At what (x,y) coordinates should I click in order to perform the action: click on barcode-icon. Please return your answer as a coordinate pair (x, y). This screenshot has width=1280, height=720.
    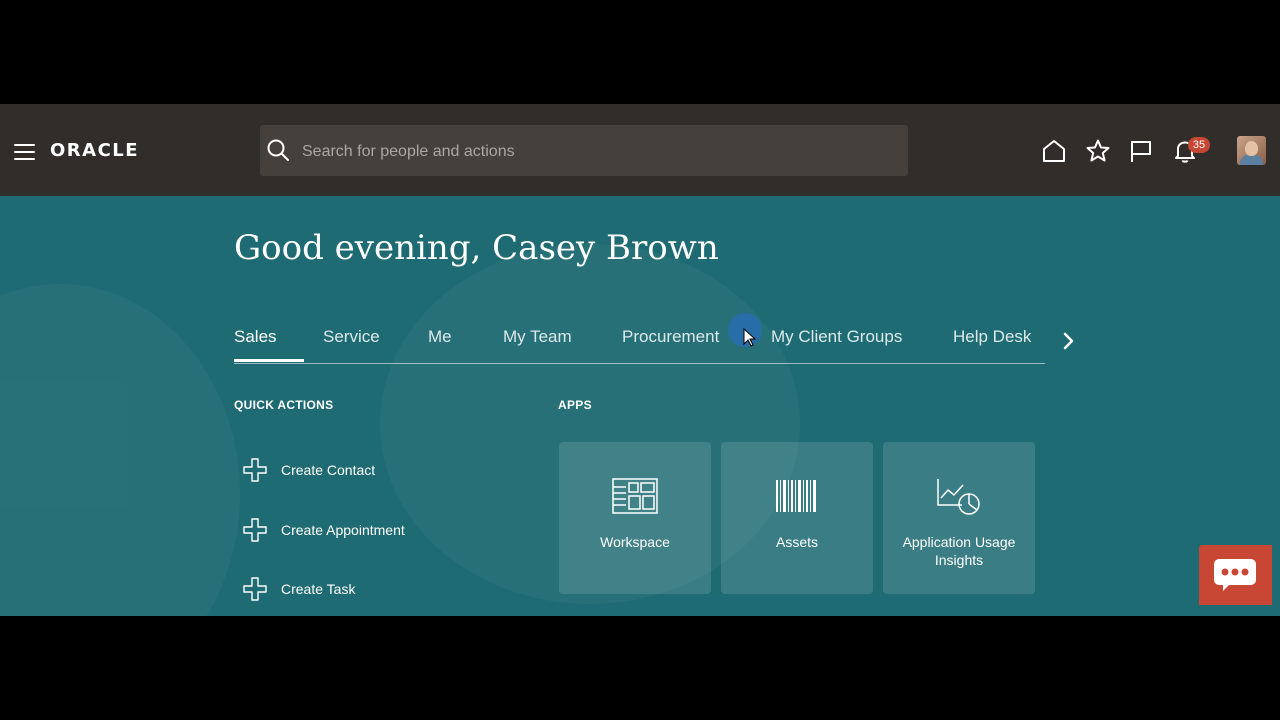
    Looking at the image, I should click on (796, 496).